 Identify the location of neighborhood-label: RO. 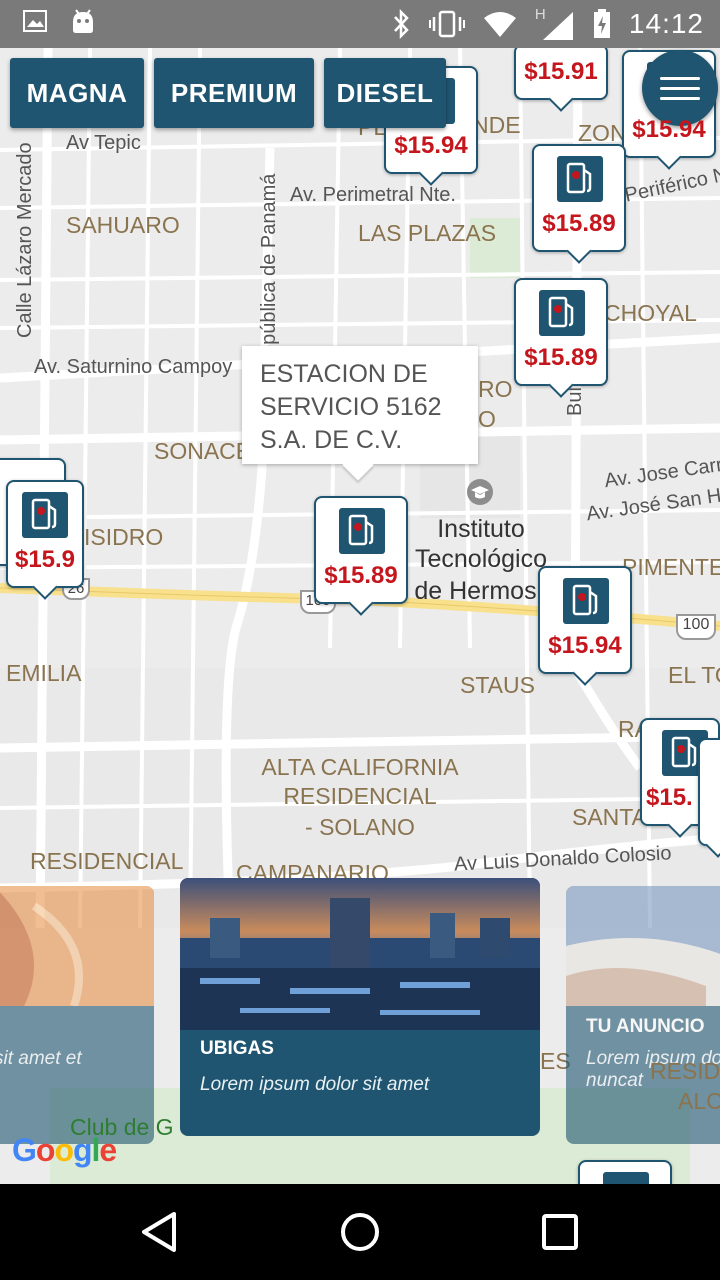
(495, 389).